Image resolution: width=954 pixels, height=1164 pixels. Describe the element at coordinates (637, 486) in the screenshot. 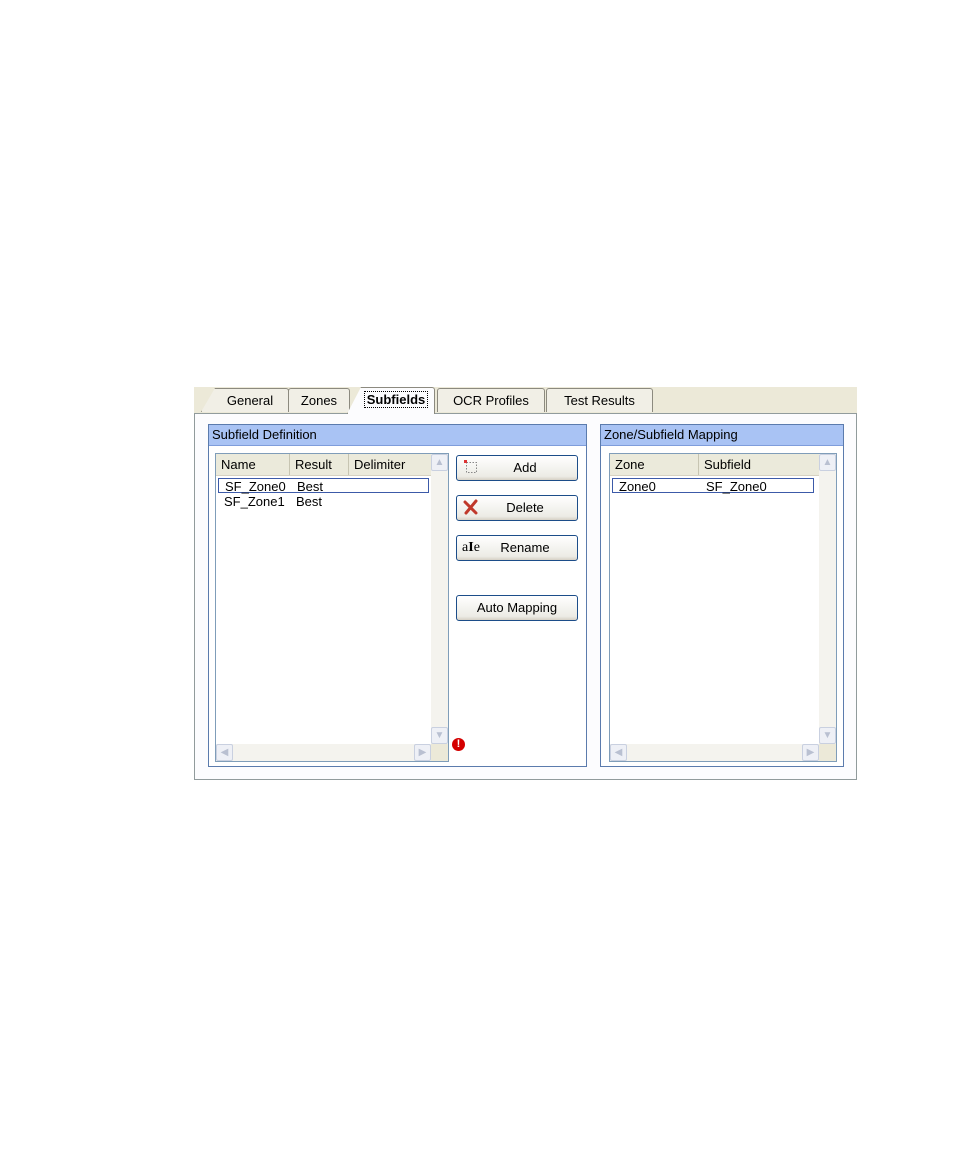

I see `mapping-zone-cell: Zone0` at that location.